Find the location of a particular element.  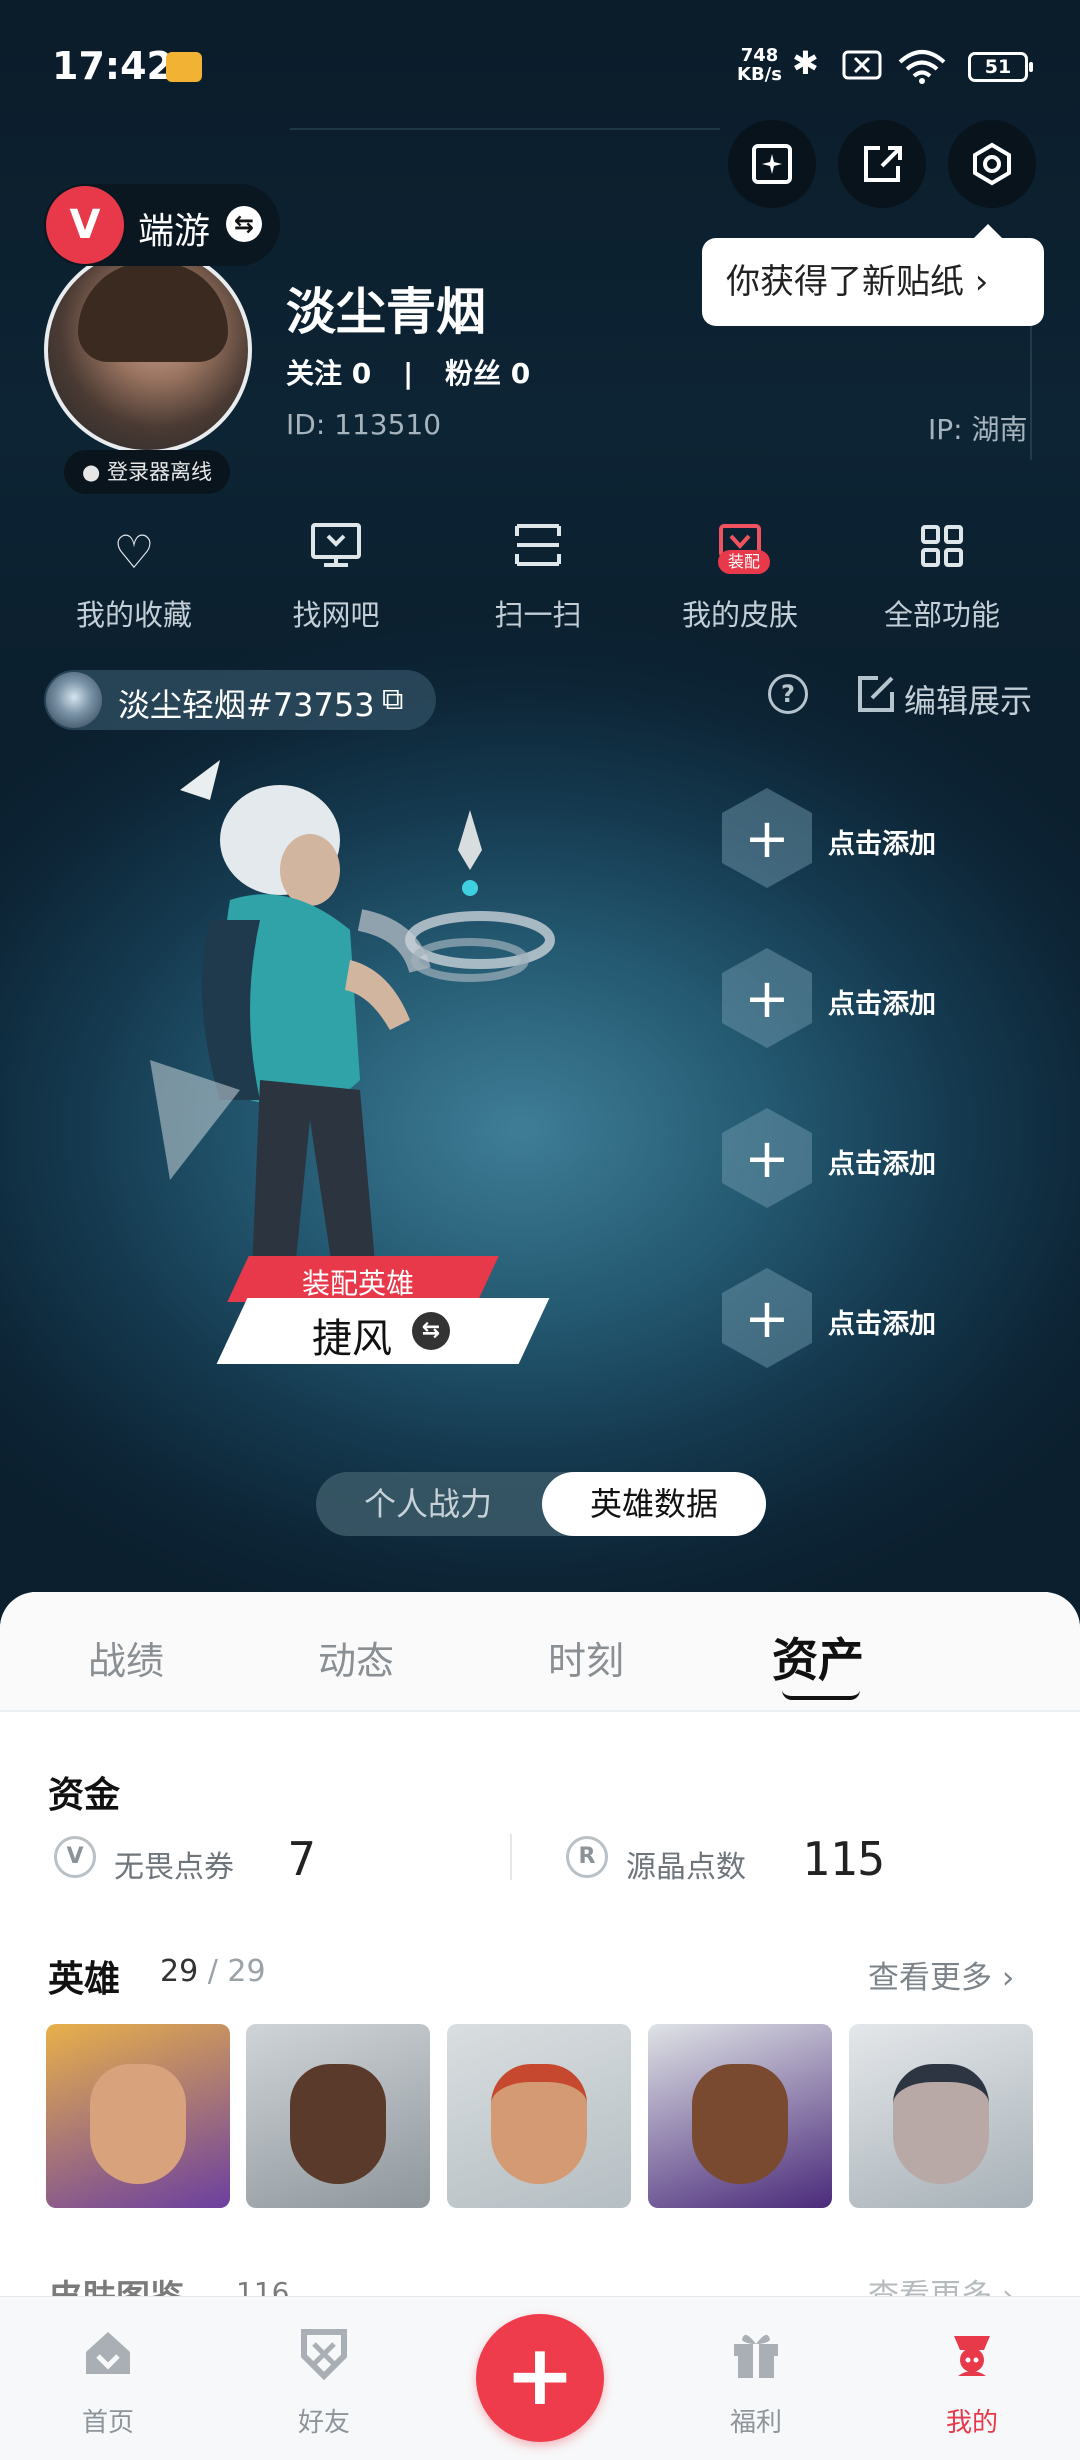

swap-icon: ⇆ is located at coordinates (244, 224).